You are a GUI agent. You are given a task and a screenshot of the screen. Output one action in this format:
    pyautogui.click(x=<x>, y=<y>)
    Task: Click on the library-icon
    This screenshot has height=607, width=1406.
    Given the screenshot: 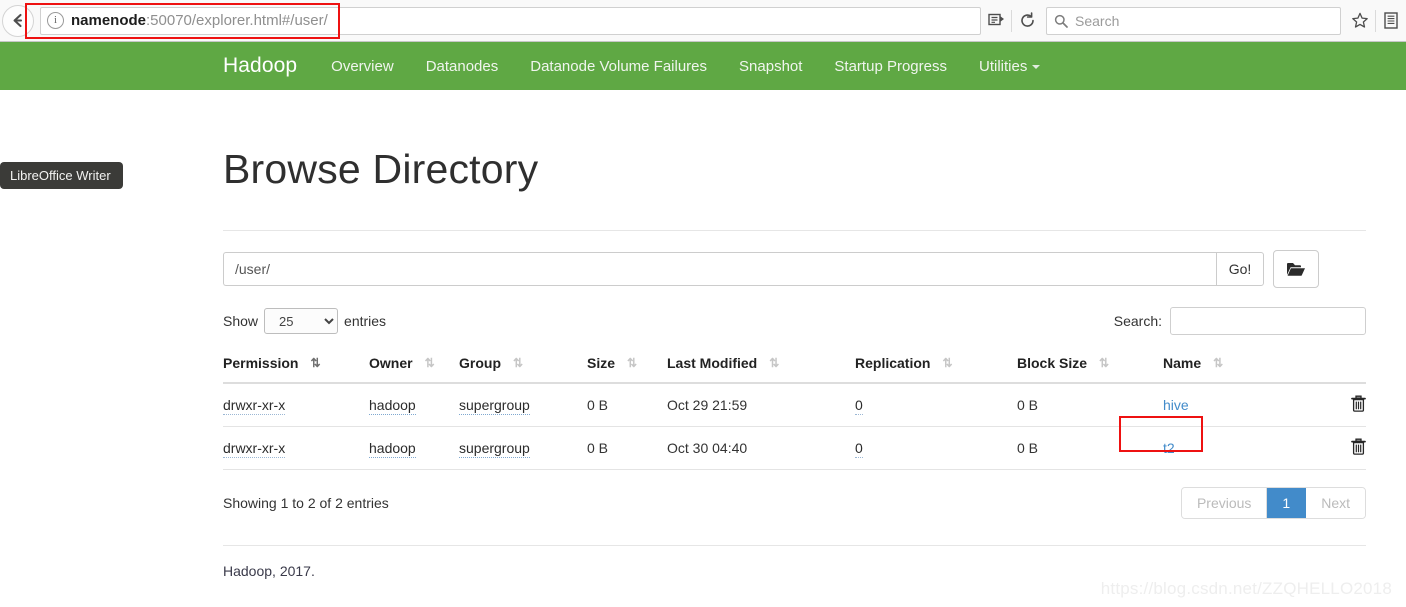 What is the action you would take?
    pyautogui.click(x=1391, y=21)
    